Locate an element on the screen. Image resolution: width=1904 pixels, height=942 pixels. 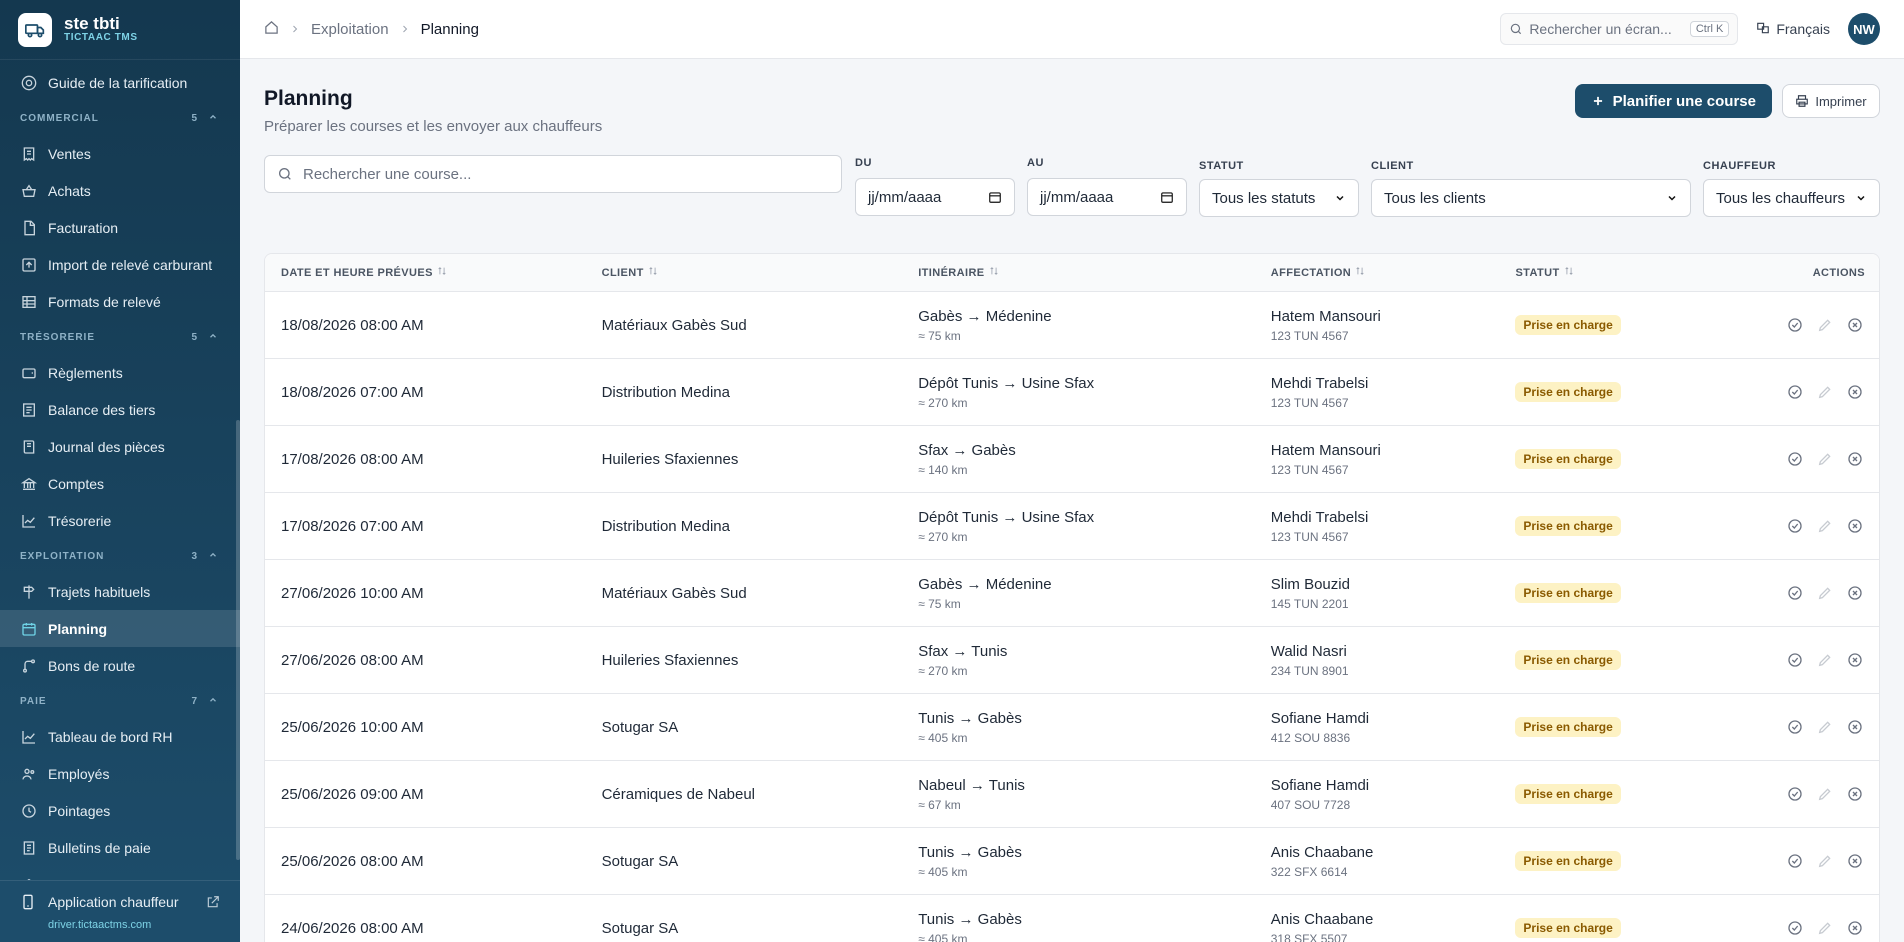
vehicle-plate: 123 TUN 4567 is located at coordinates (1309, 536).